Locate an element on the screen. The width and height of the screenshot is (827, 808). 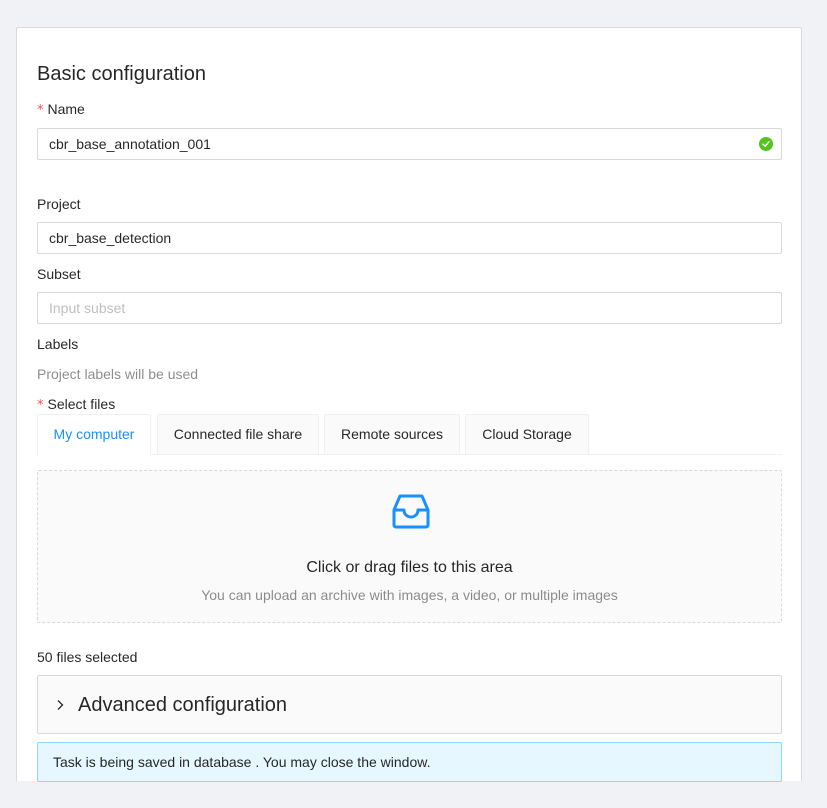
labels-label: Labels is located at coordinates (58, 344).